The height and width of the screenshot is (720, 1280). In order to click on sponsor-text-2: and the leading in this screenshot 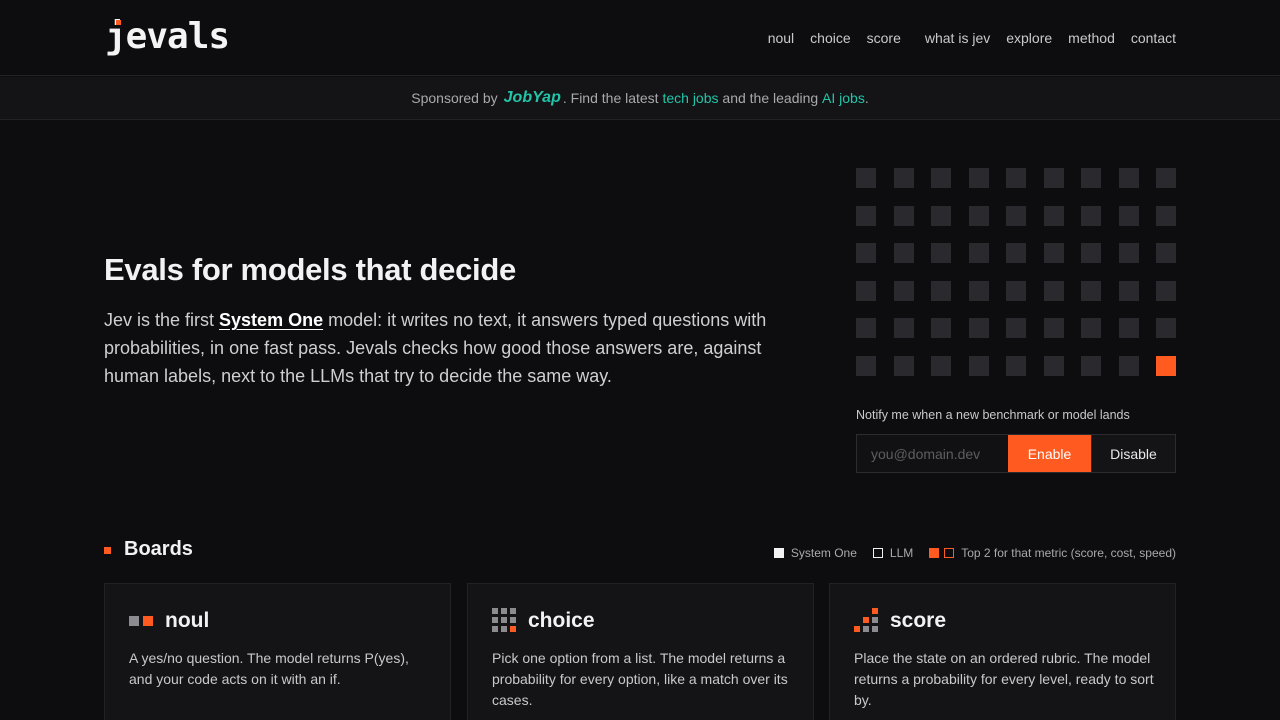, I will do `click(770, 98)`.